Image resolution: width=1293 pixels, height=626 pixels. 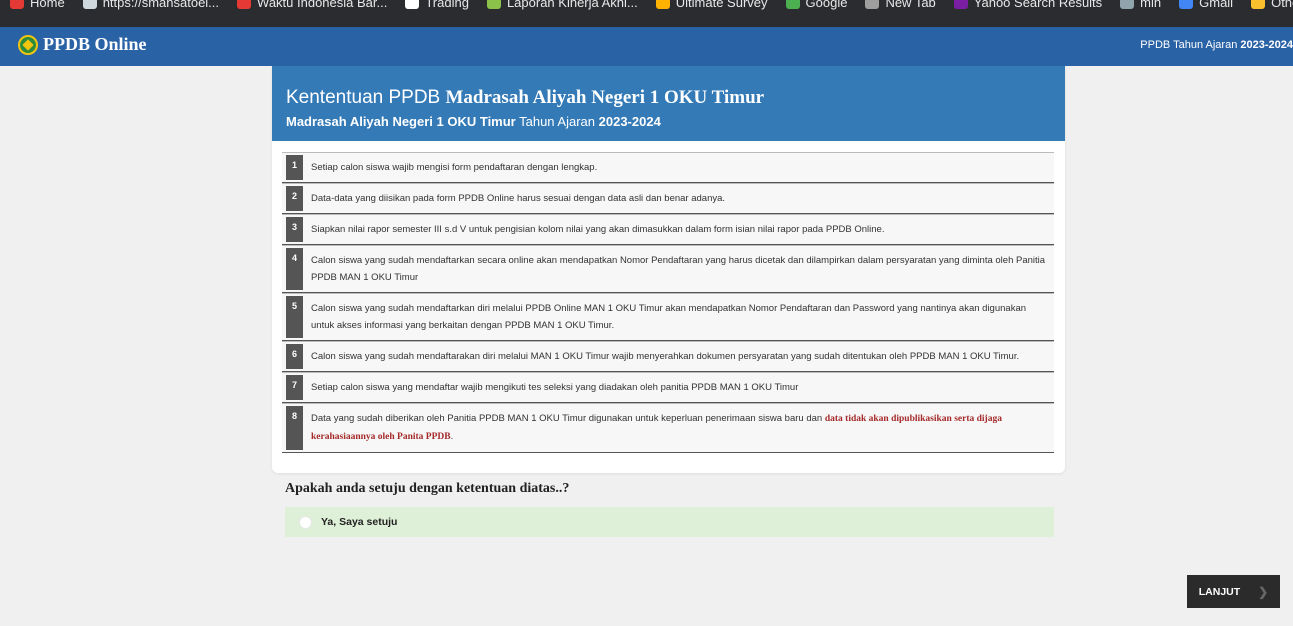 I want to click on bookmark-label: Ultimate Survey, so click(x=721, y=5).